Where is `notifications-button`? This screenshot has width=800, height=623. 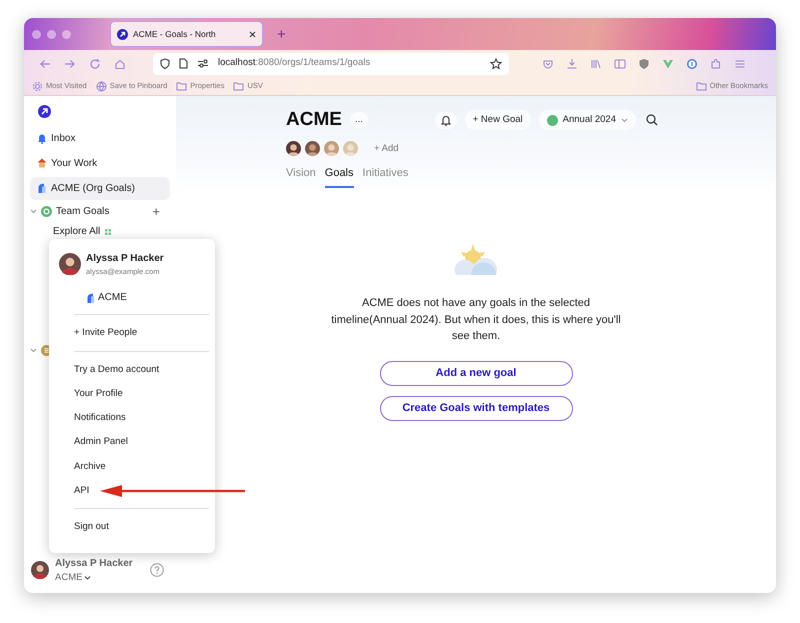 notifications-button is located at coordinates (445, 120).